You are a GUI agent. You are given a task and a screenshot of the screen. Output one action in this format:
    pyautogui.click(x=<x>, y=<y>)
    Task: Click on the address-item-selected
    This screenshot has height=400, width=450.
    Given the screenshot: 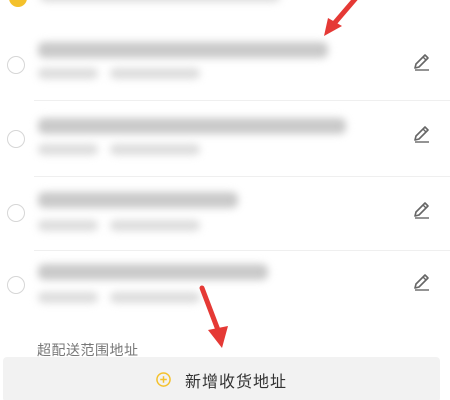 What is the action you would take?
    pyautogui.click(x=225, y=9)
    